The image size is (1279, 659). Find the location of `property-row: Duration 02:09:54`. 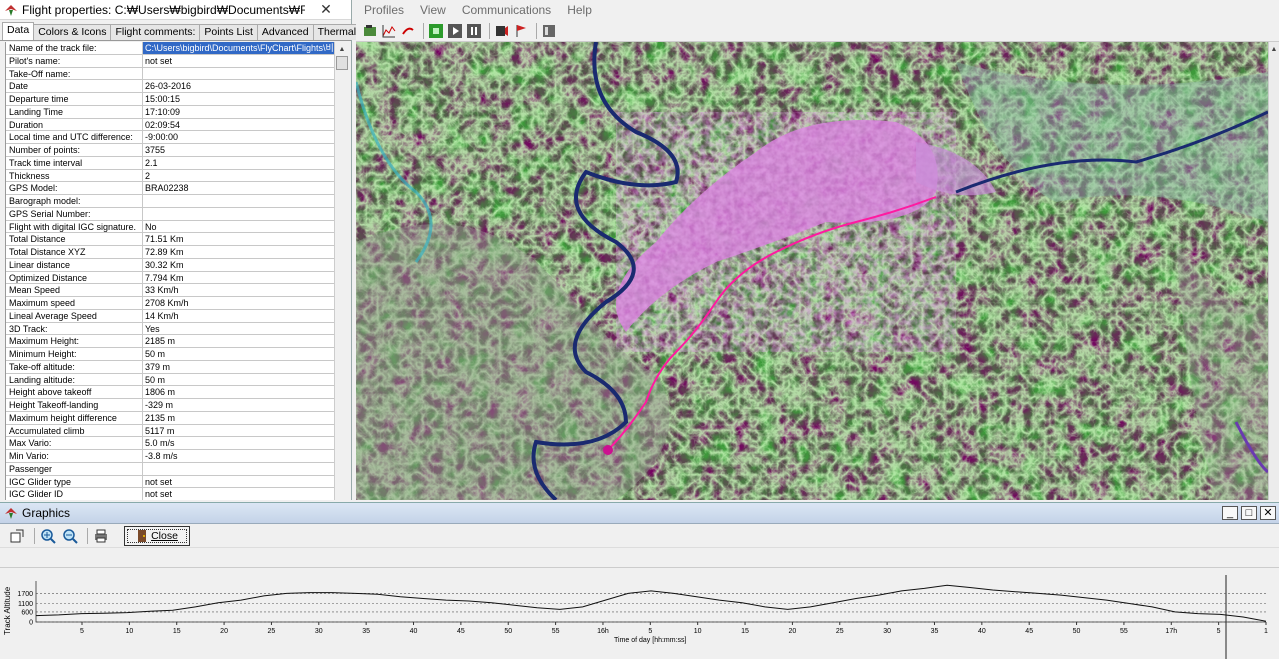

property-row: Duration 02:09:54 is located at coordinates (170, 125).